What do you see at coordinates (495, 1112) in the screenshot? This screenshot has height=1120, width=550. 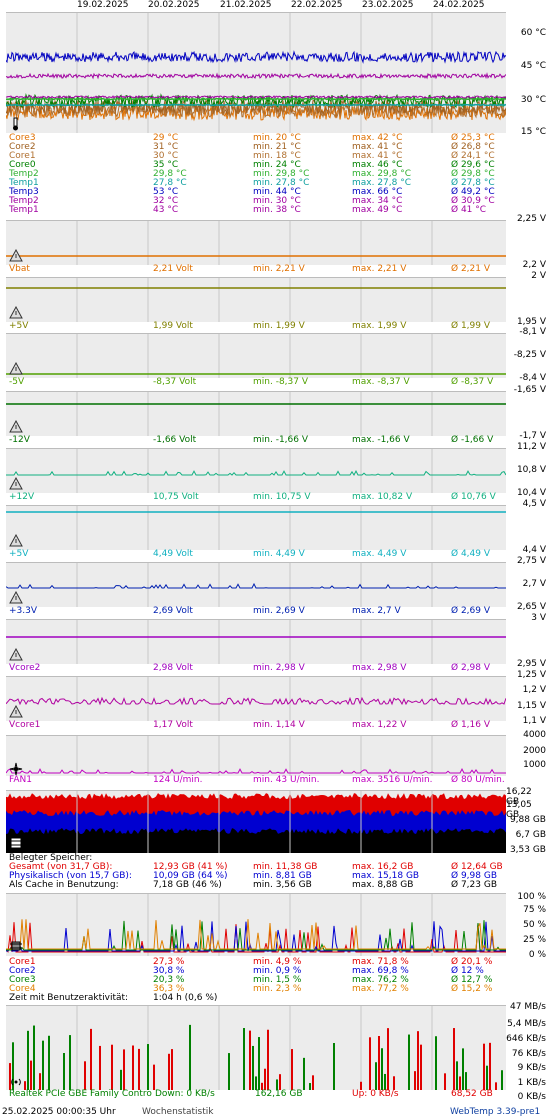 I see `footer-brand-link: WebTemp 3.39-pre1` at bounding box center [495, 1112].